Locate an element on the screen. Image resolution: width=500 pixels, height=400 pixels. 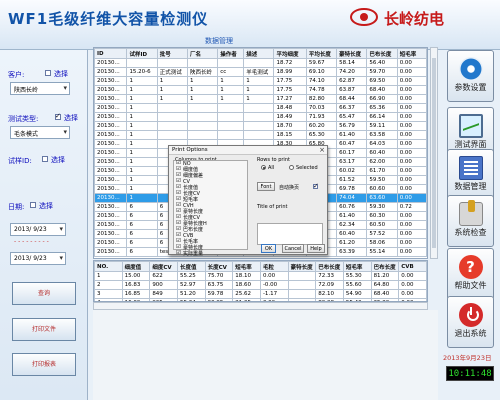
detail-cell: 16.83 is located at coordinates (136, 285).